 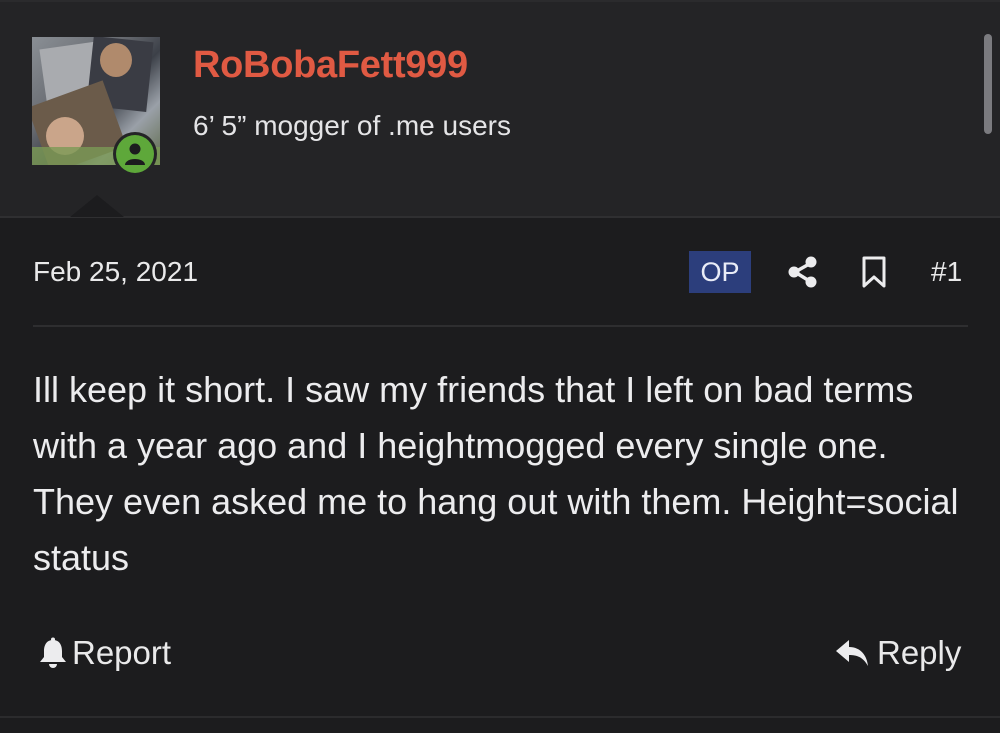 What do you see at coordinates (803, 272) in the screenshot?
I see `share-icon` at bounding box center [803, 272].